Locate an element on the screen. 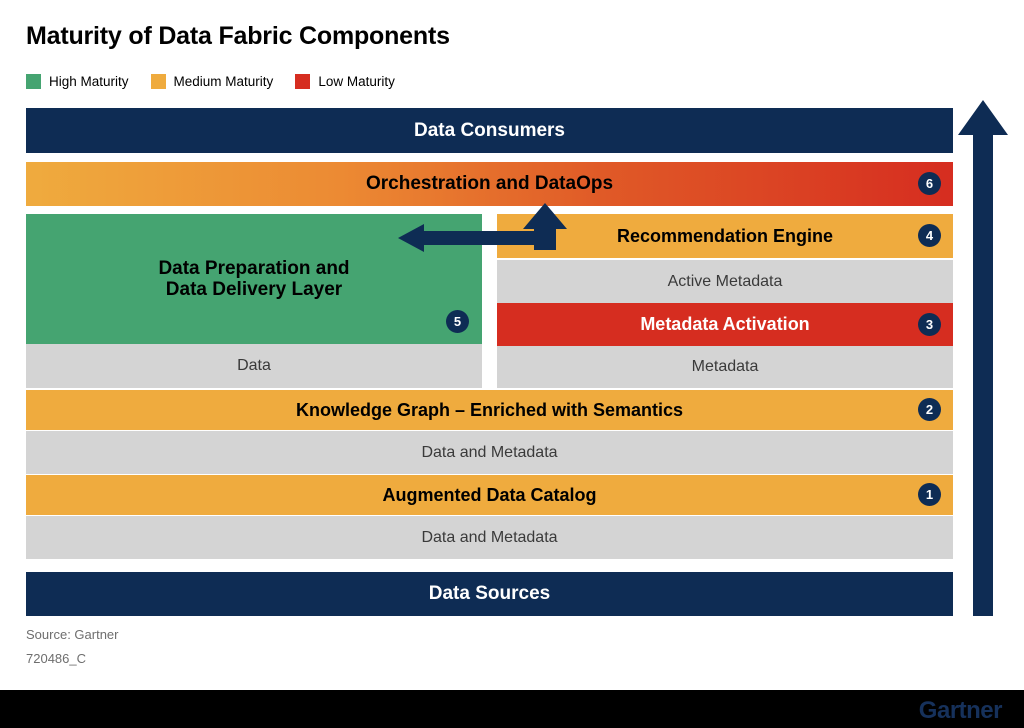 This screenshot has height=728, width=1024. badge-5: 5 is located at coordinates (457, 321).